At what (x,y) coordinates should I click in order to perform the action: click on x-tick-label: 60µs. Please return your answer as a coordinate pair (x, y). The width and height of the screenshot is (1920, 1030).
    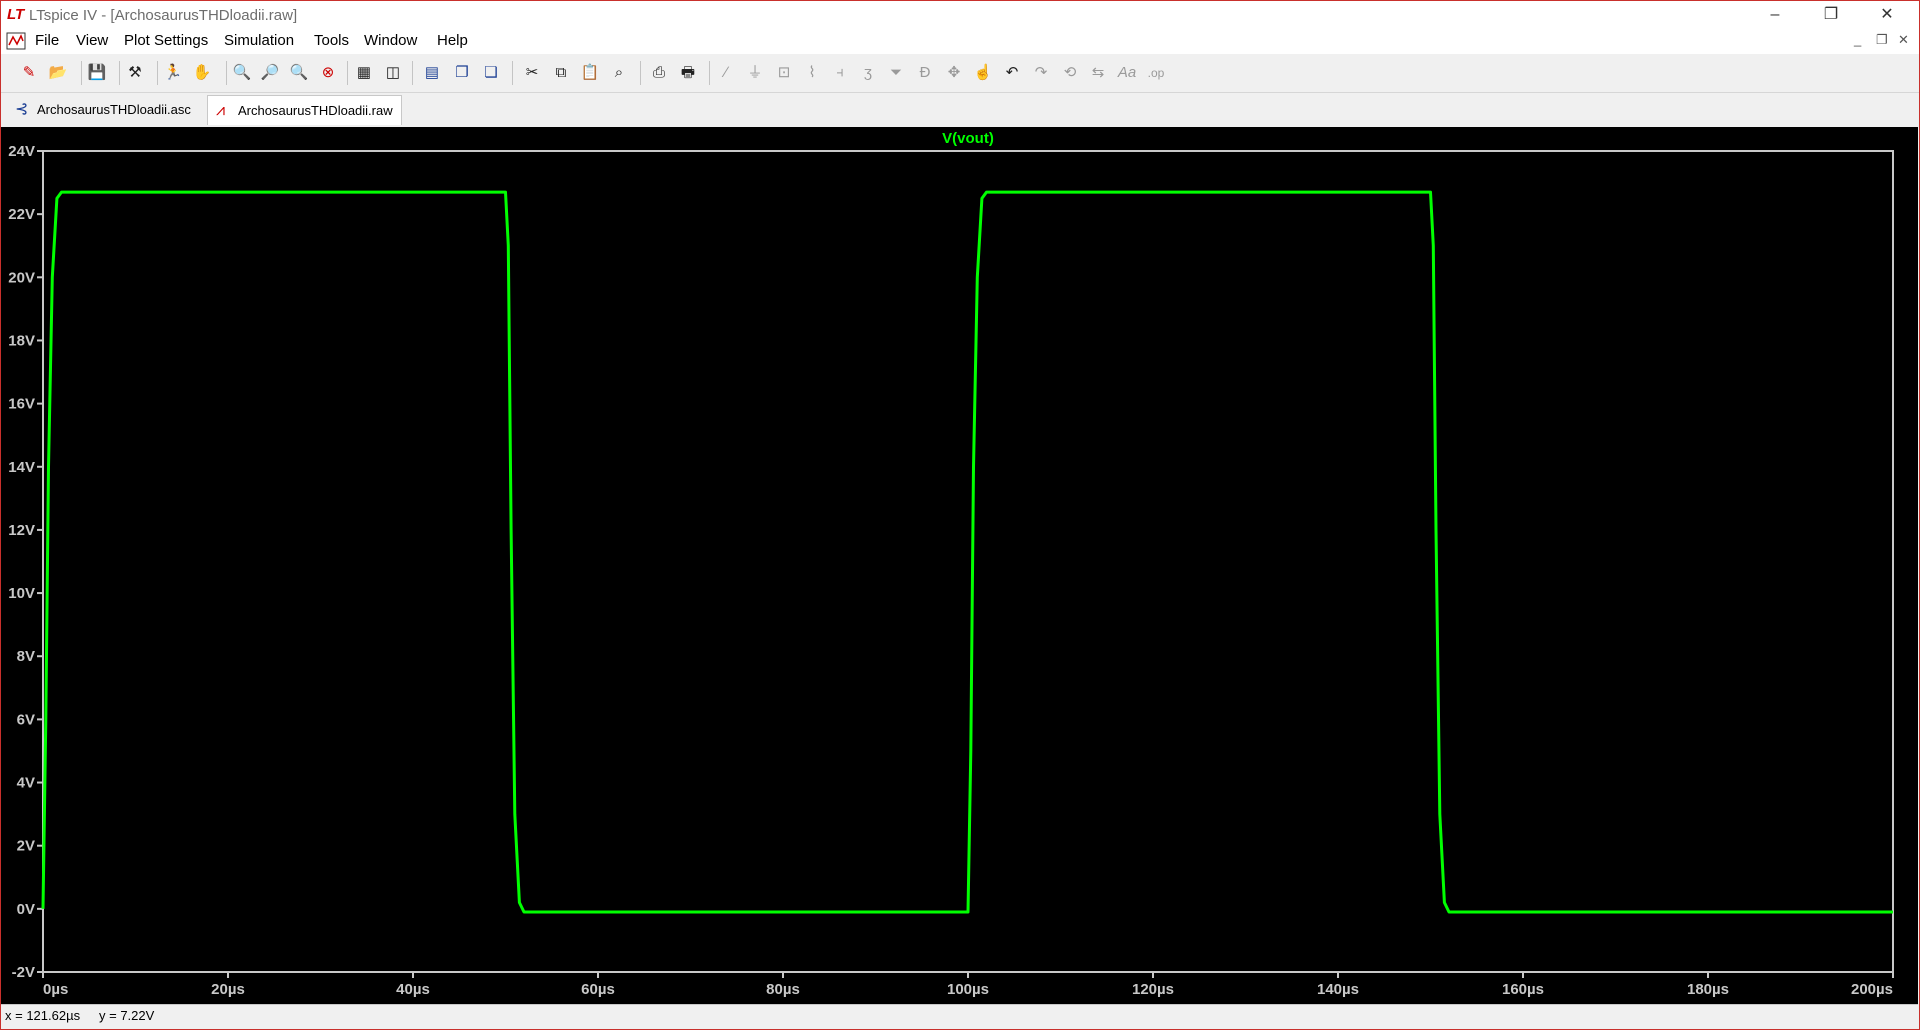
    Looking at the image, I should click on (598, 989).